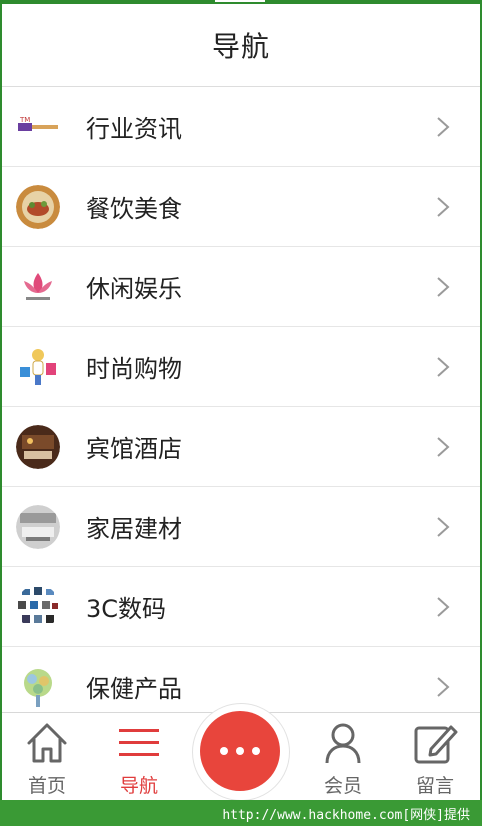  What do you see at coordinates (24, 120) in the screenshot?
I see `svg-text: TM` at bounding box center [24, 120].